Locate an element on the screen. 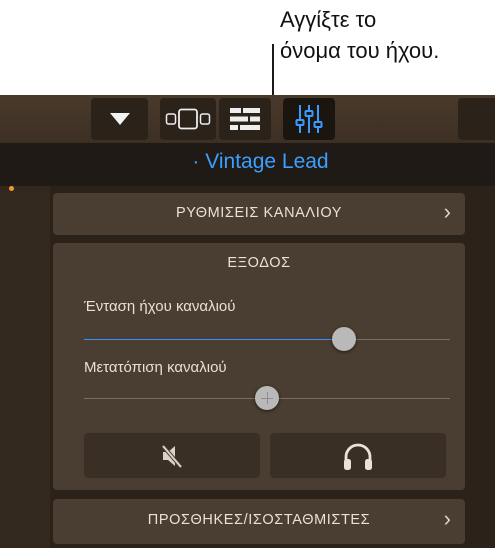  callout-line-2: όνομα του ήχου. is located at coordinates (360, 50).